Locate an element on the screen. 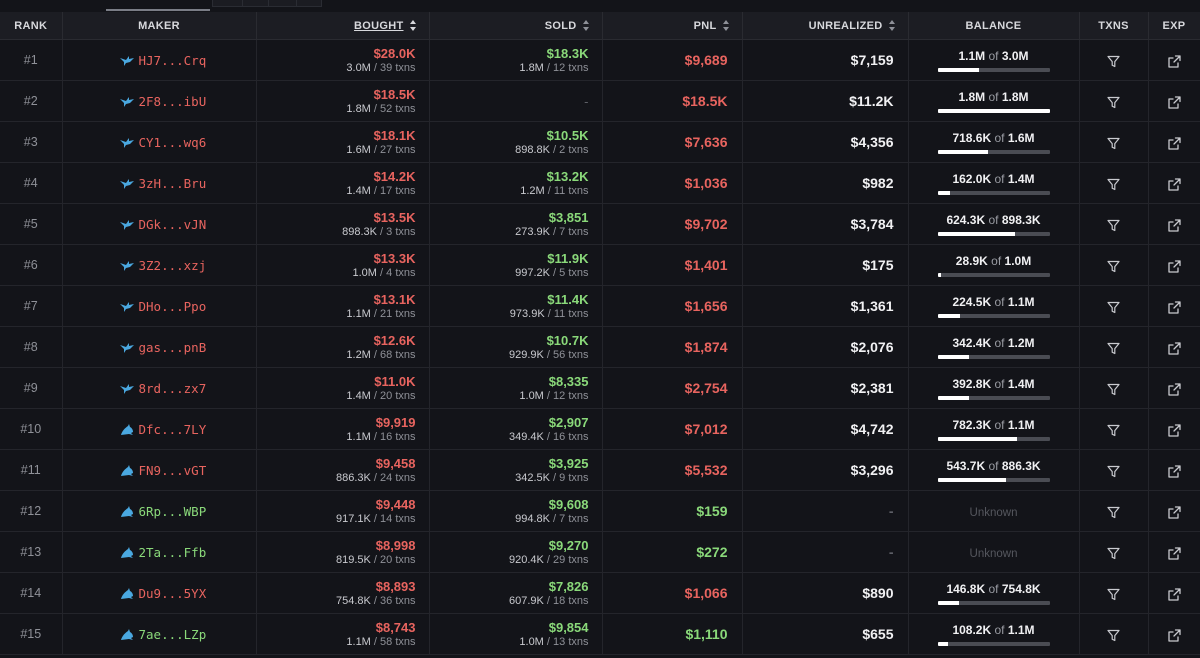 The width and height of the screenshot is (1200, 658). column-header-sold: SOLD is located at coordinates (516, 26).